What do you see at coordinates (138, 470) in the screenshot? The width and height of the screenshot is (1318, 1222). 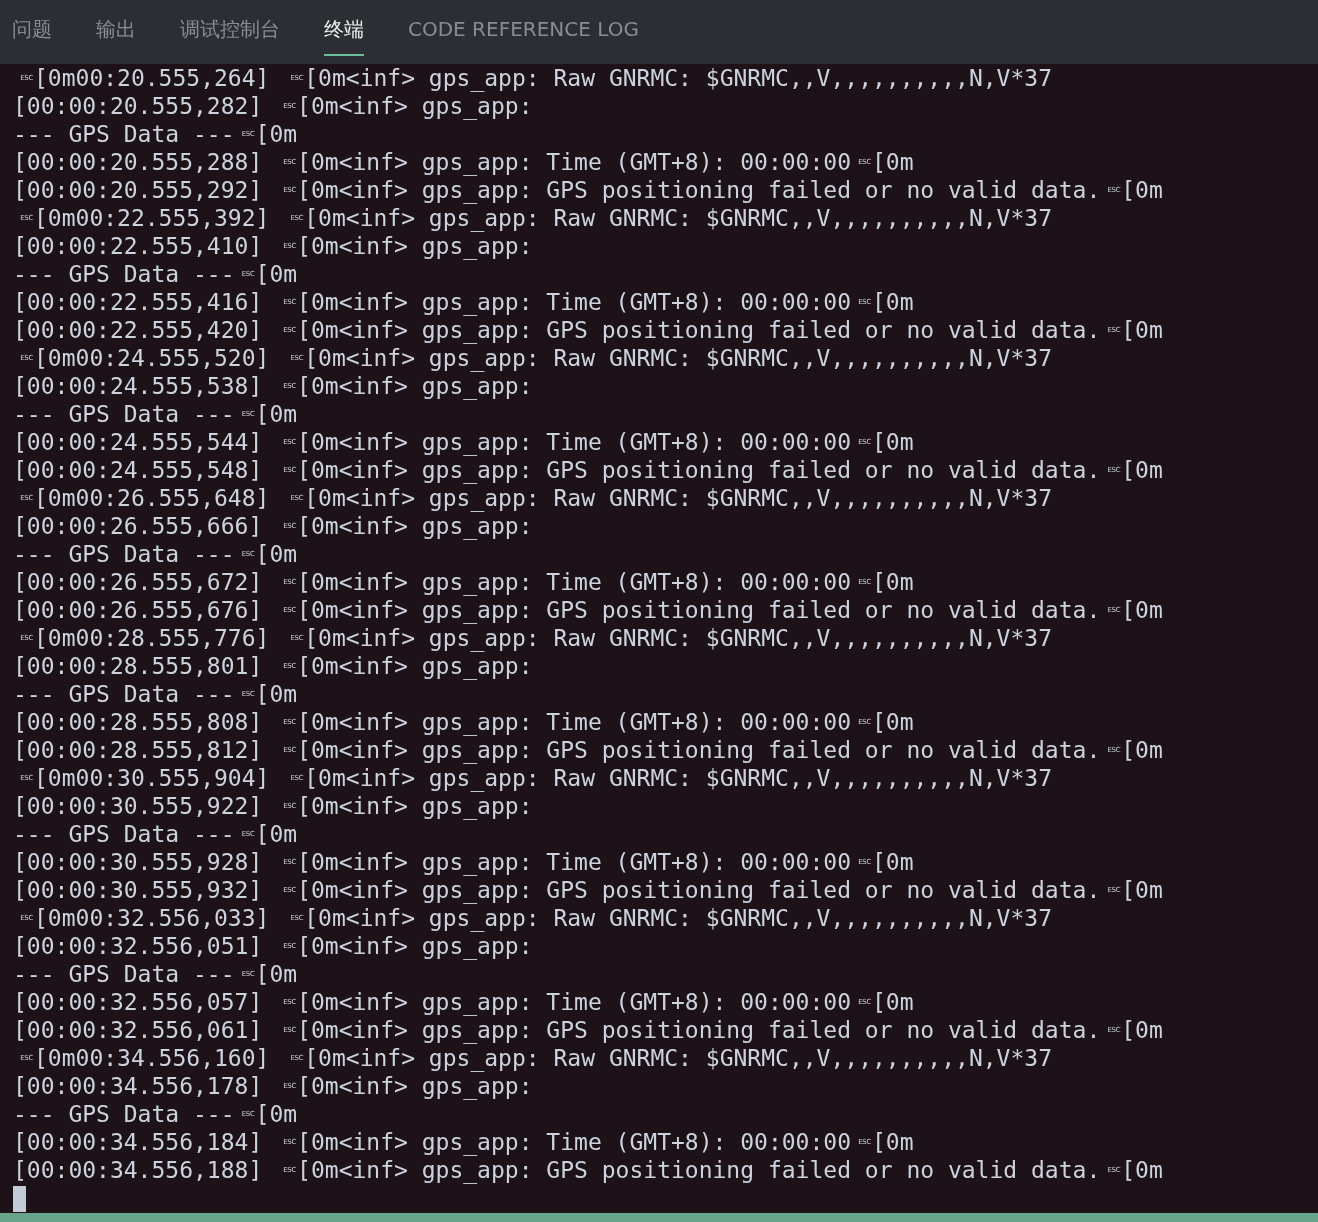 I see `terminal-text: [00:00:24.555,548]` at bounding box center [138, 470].